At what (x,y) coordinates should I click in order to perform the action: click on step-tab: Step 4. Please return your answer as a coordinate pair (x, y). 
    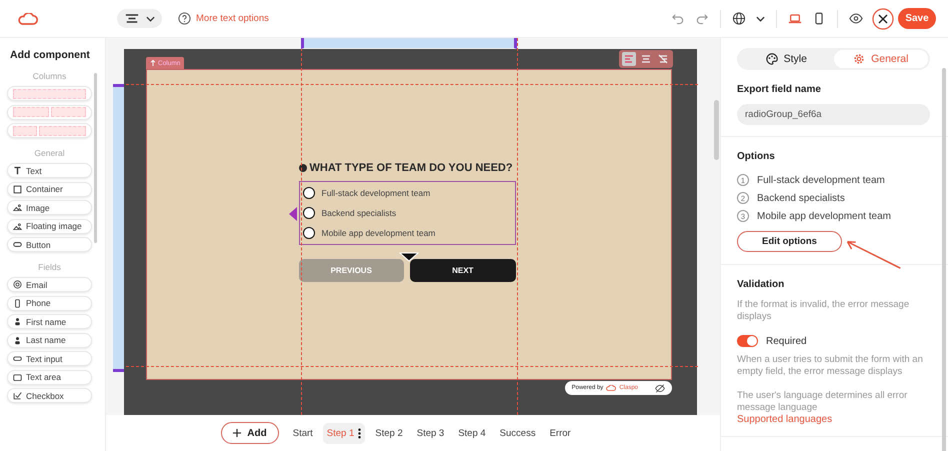
    Looking at the image, I should click on (472, 433).